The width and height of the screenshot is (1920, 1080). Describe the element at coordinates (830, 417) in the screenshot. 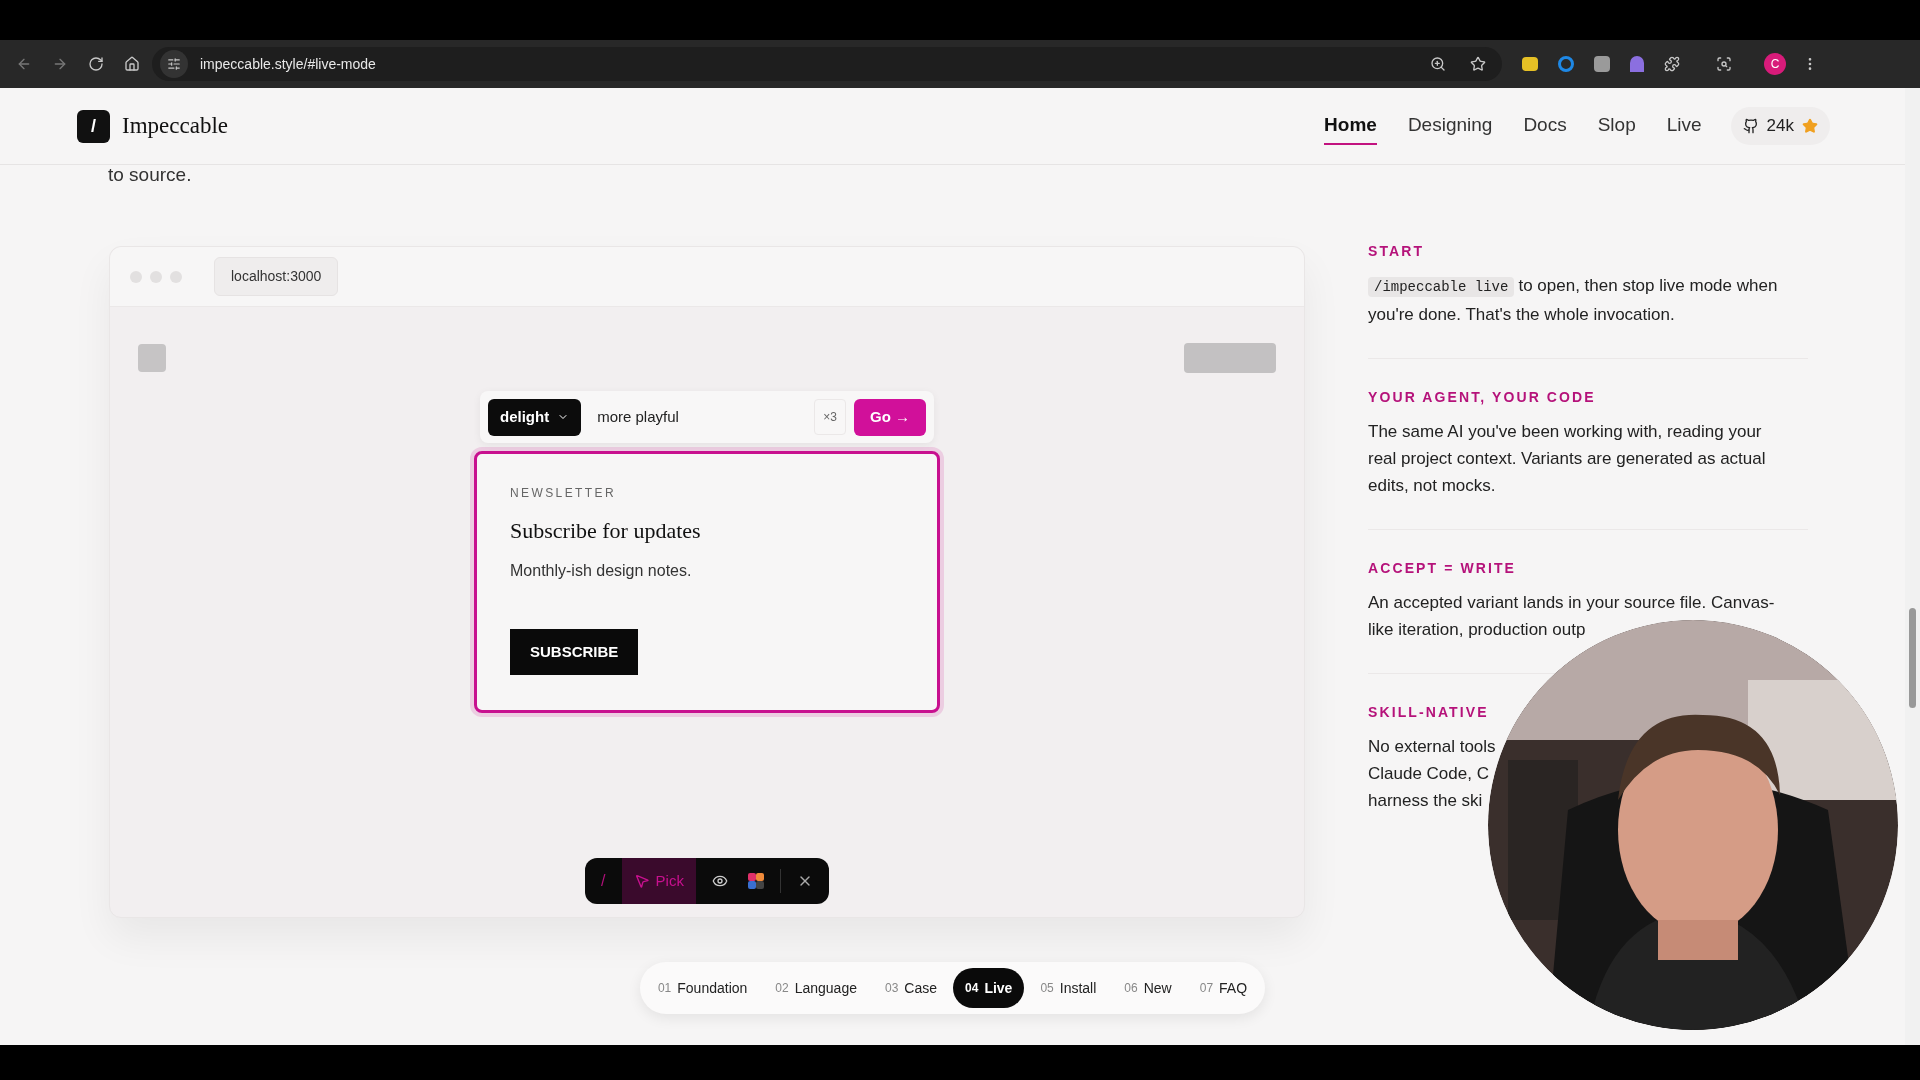

I see `variant-count: ×3` at that location.